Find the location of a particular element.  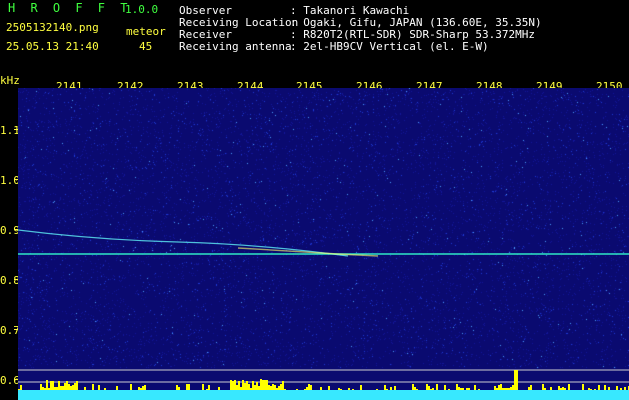

app-name: H R O F F T is located at coordinates (70, 8).